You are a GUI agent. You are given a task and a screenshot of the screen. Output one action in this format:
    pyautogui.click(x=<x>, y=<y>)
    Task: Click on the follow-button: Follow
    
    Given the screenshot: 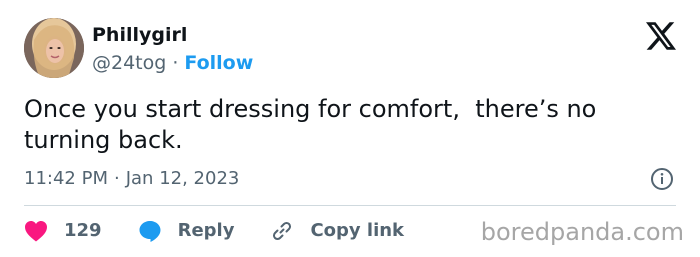 What is the action you would take?
    pyautogui.click(x=218, y=63)
    